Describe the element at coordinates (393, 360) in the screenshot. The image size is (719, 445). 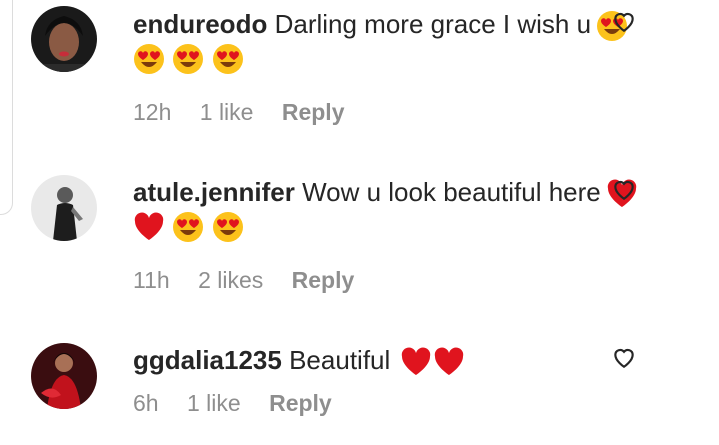
I see `comment-line: ggdalia1235 Beautiful` at that location.